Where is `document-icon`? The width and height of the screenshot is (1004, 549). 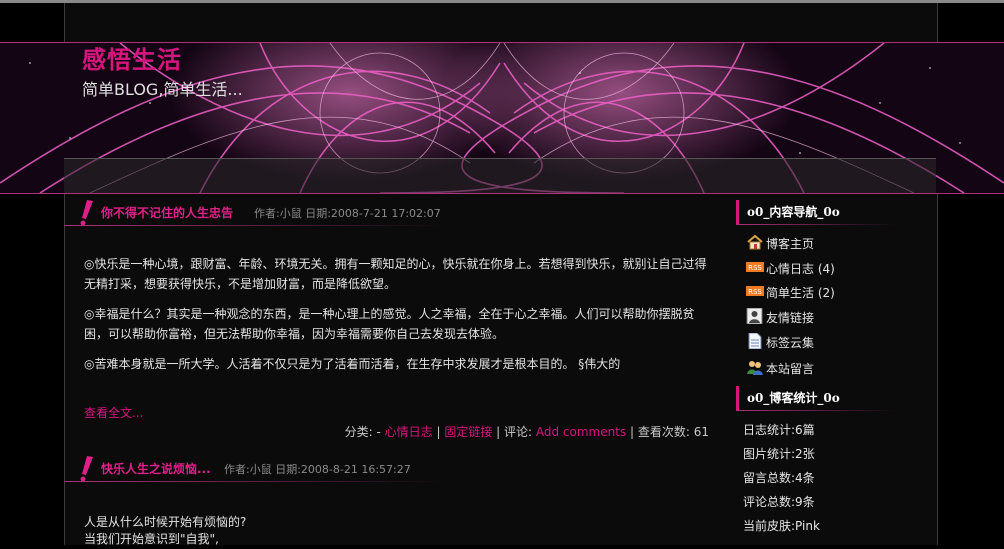
document-icon is located at coordinates (755, 341).